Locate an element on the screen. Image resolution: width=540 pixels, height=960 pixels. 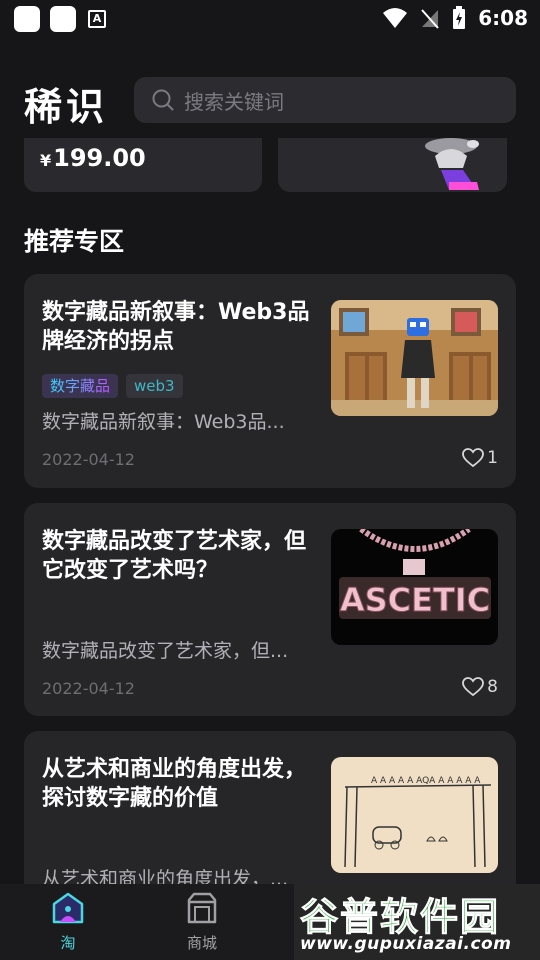
article-thumbnail: A A A A A AQA A A A A A is located at coordinates (414, 815).